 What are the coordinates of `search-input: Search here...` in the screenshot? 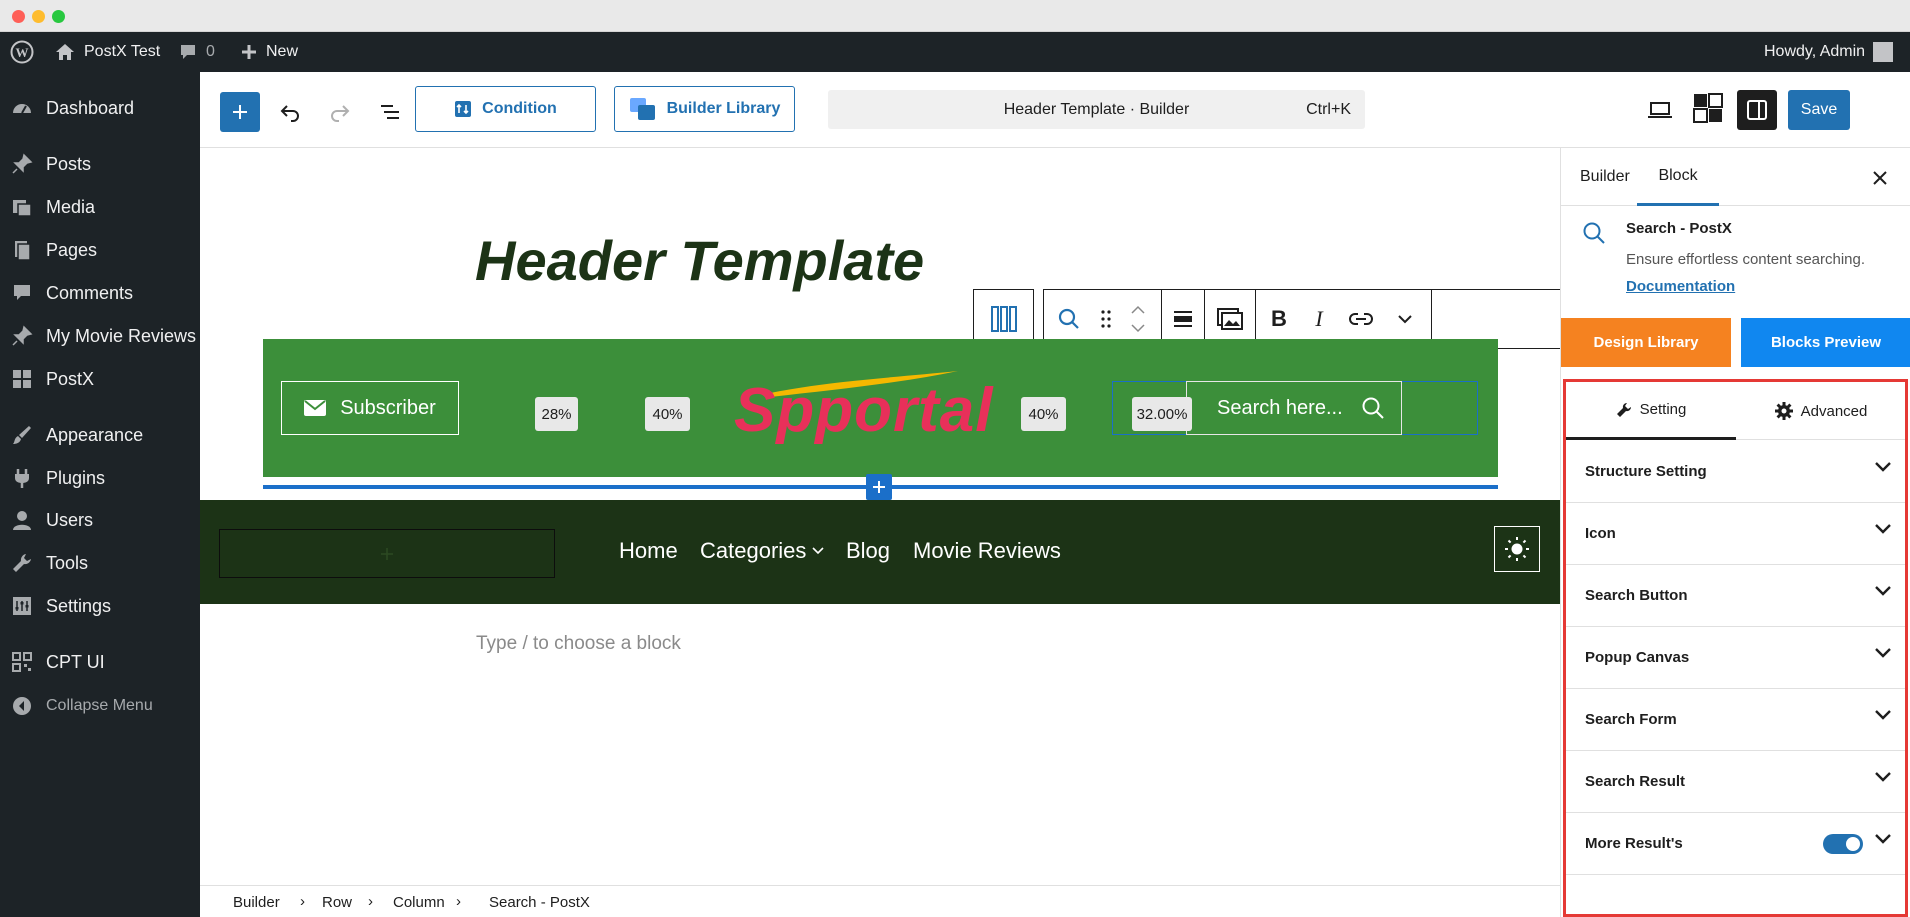 It's located at (1294, 408).